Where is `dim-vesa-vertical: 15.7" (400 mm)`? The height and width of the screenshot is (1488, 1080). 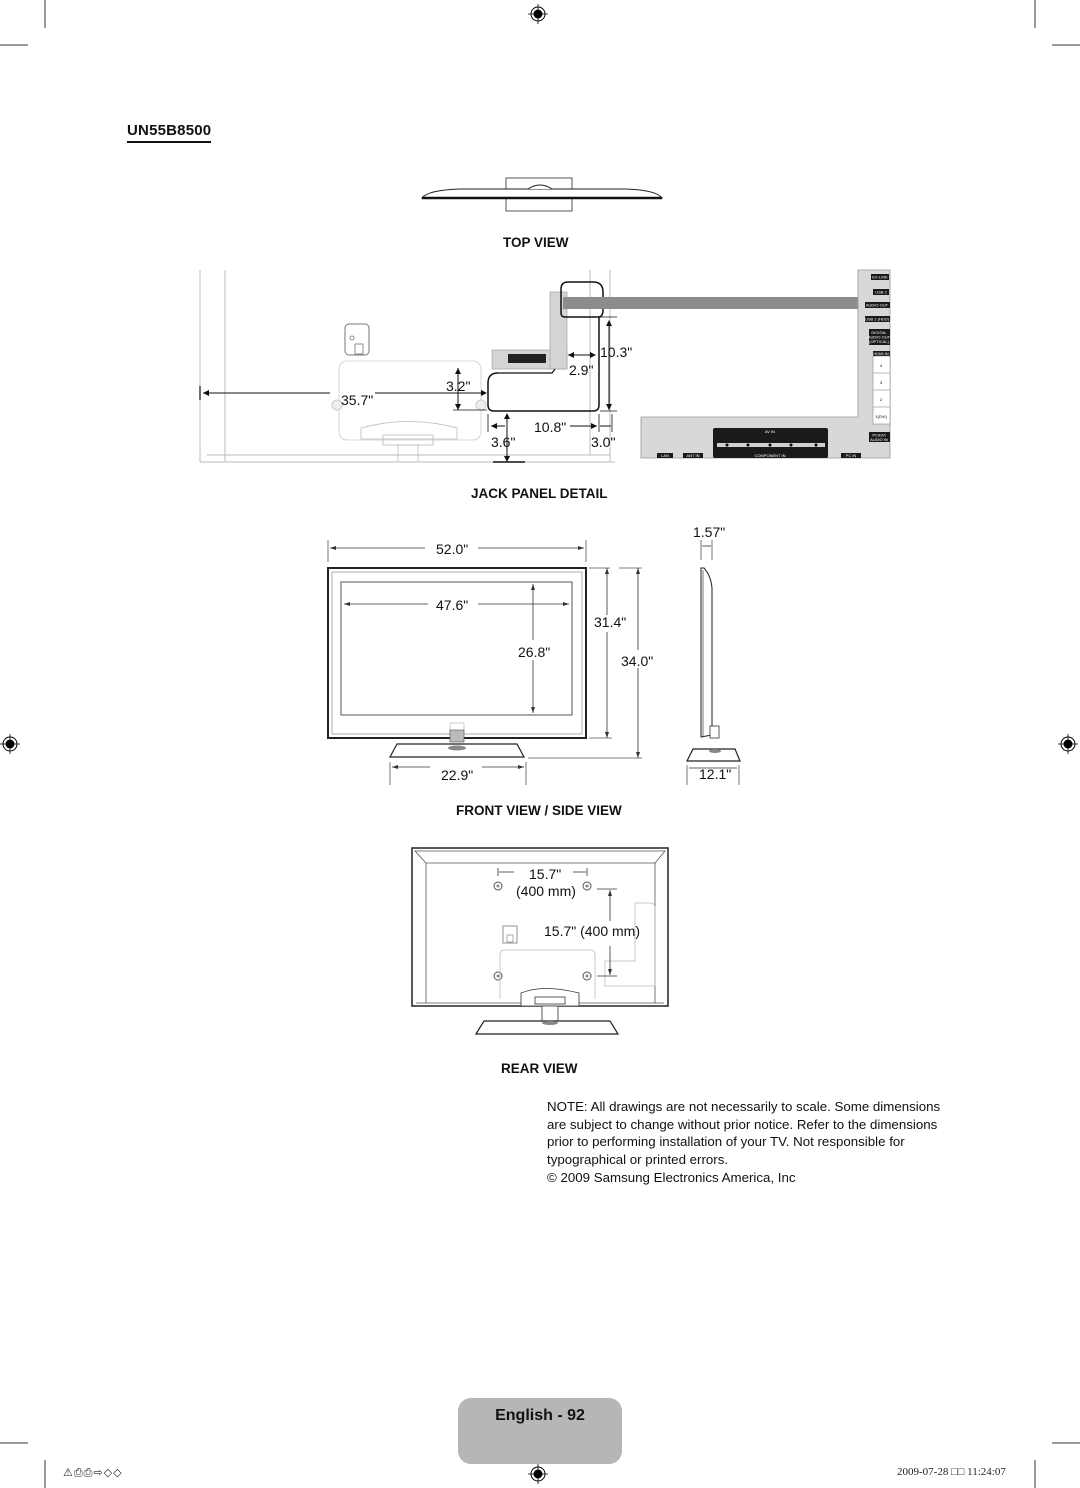
dim-vesa-vertical: 15.7" (400 mm) is located at coordinates (592, 931).